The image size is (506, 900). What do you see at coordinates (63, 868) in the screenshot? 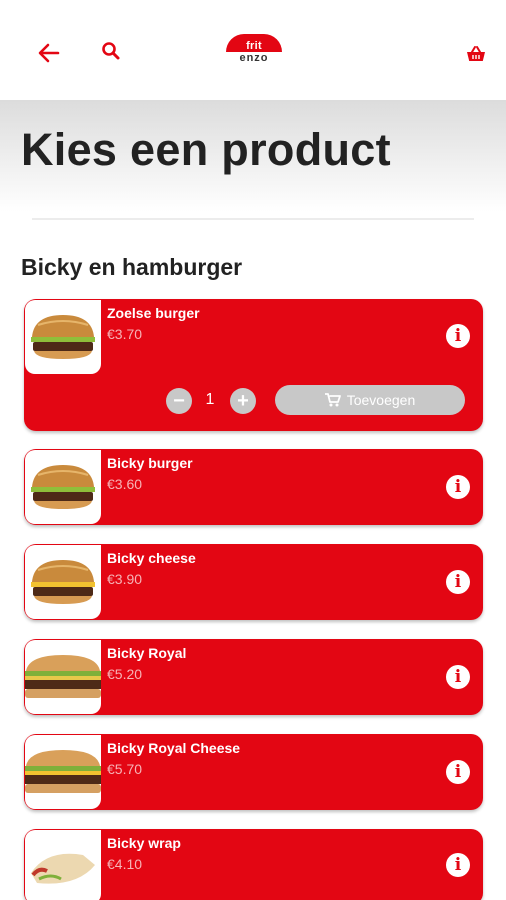
I see `wrap-image` at bounding box center [63, 868].